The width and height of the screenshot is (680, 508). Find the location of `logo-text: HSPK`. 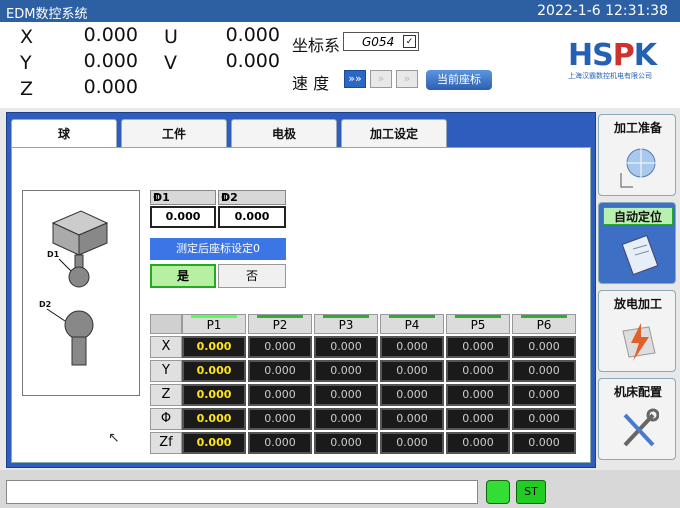

logo-text: HSPK is located at coordinates (612, 55).